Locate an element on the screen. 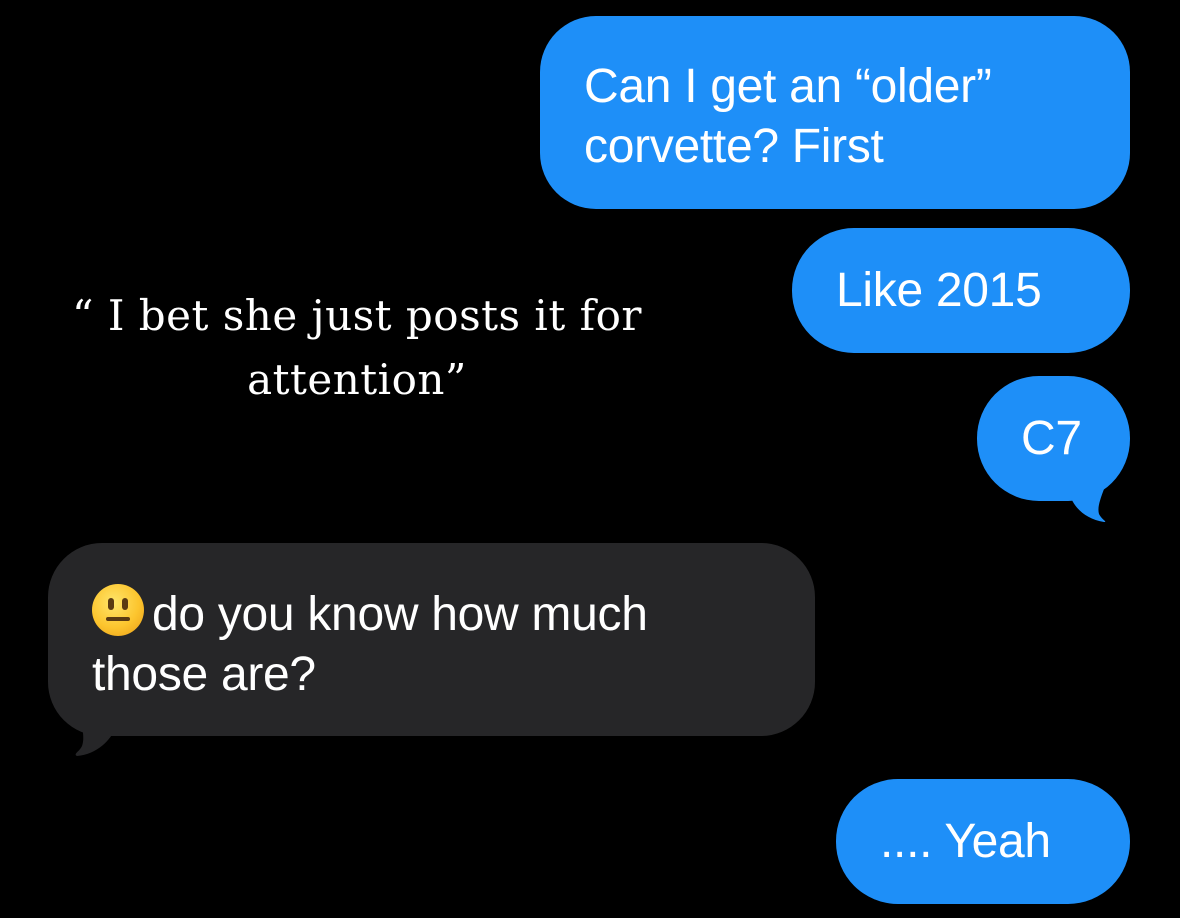  message-text: C7 is located at coordinates (1051, 438).